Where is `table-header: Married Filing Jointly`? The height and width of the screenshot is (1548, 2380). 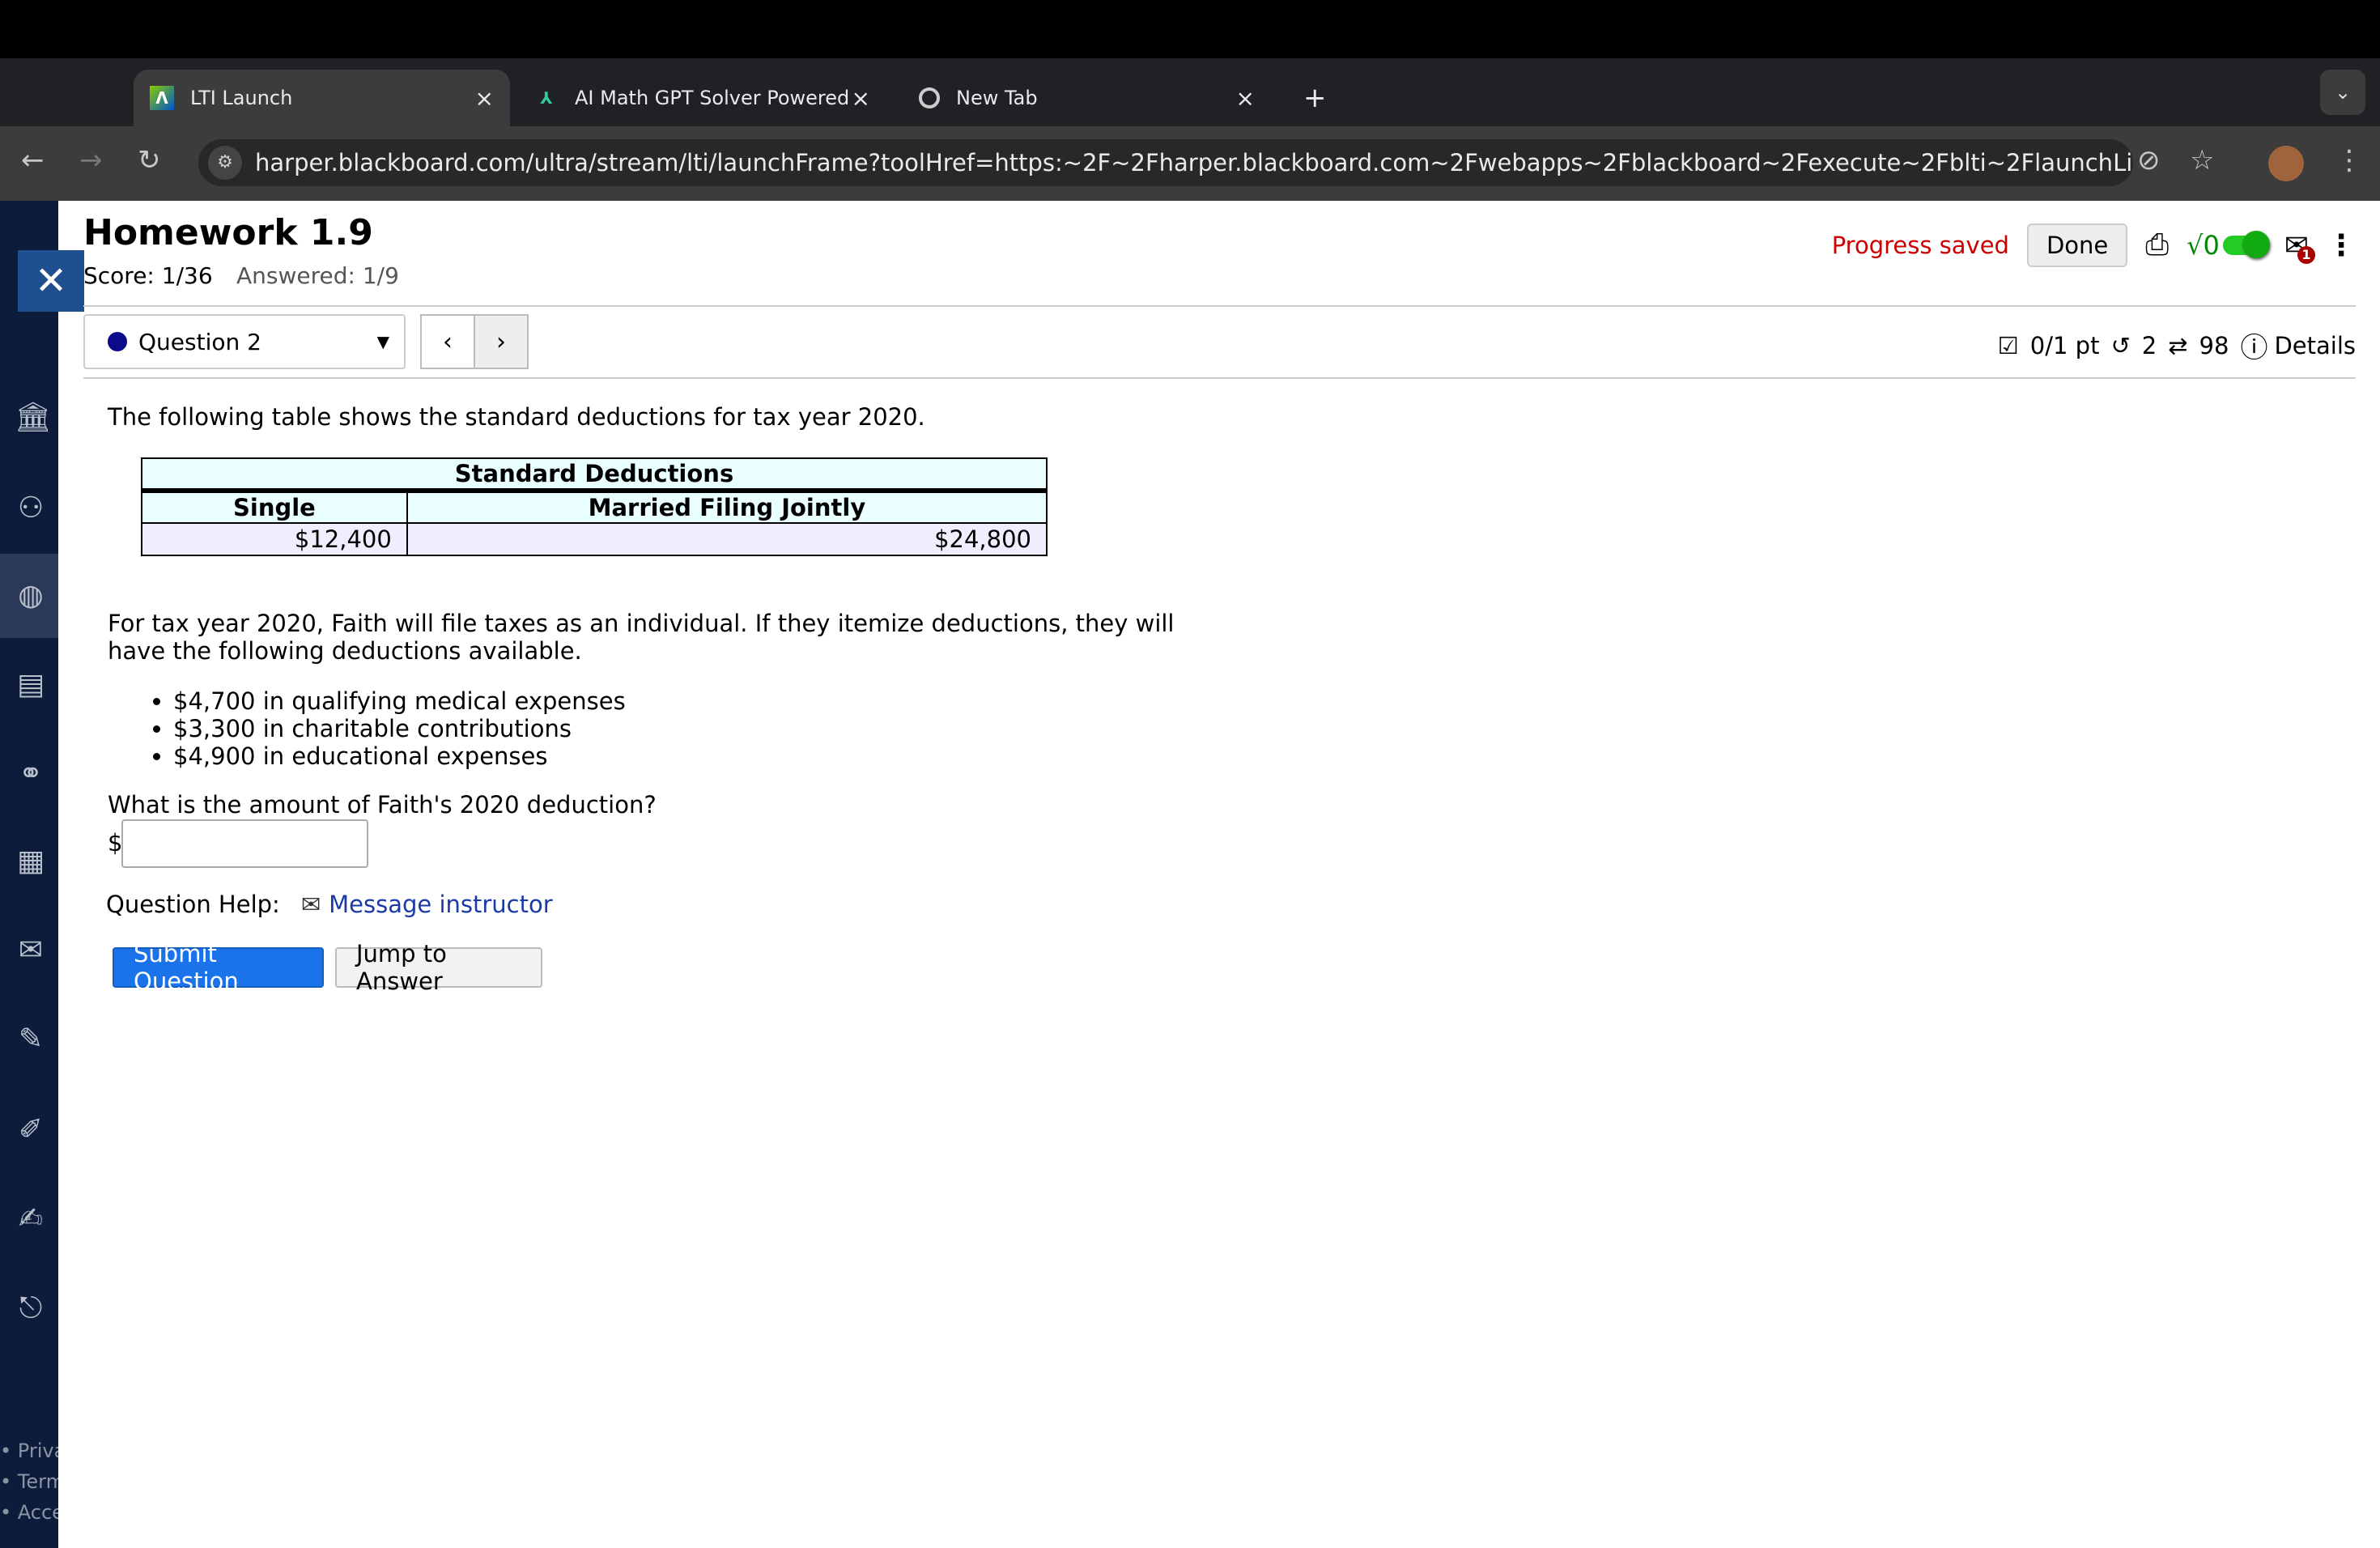 table-header: Married Filing Jointly is located at coordinates (727, 507).